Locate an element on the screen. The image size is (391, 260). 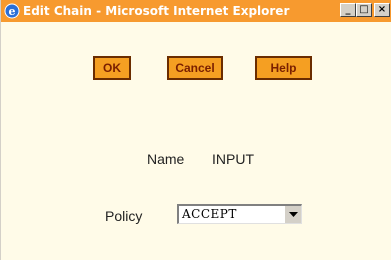
window-title: Edit Chain - Microsoft Internet Explorer is located at coordinates (156, 11).